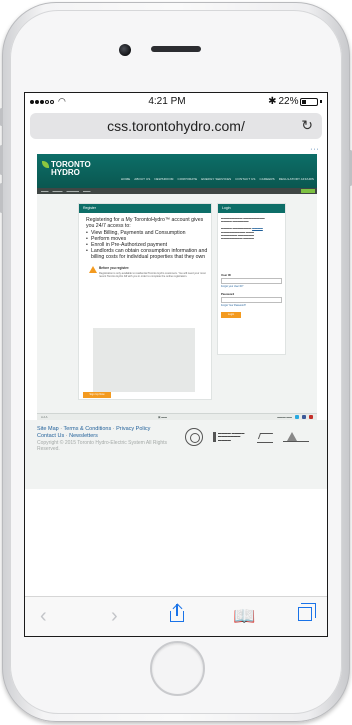 The image size is (352, 725). What do you see at coordinates (288, 101) in the screenshot?
I see `battery-percent: 22%` at bounding box center [288, 101].